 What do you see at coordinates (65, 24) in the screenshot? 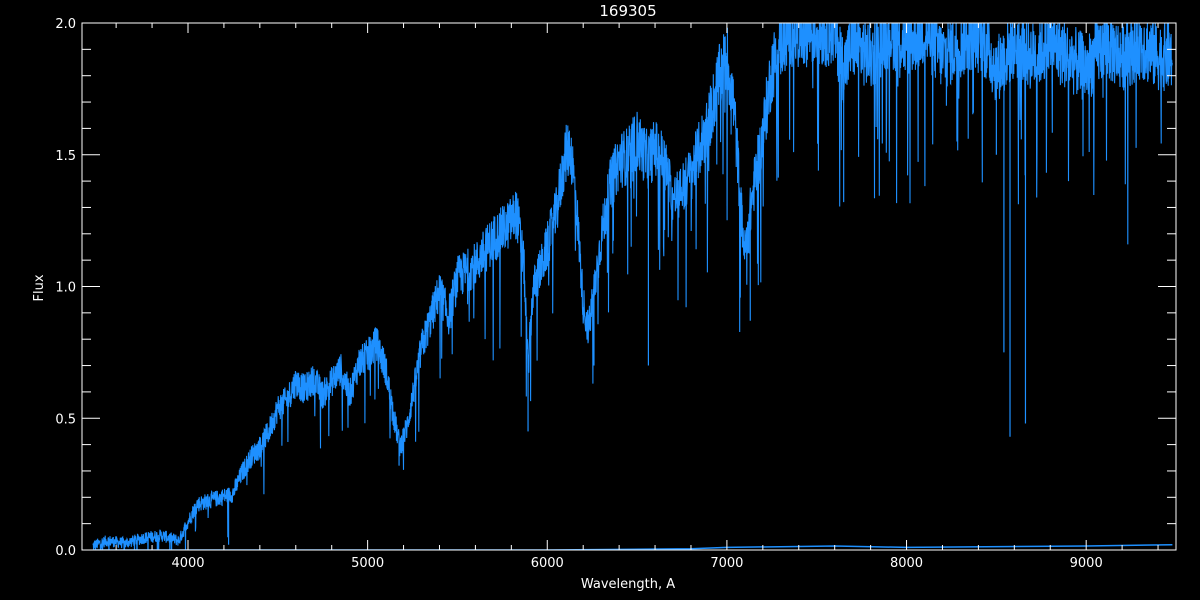
I see `y-tick-label: 2.0` at bounding box center [65, 24].